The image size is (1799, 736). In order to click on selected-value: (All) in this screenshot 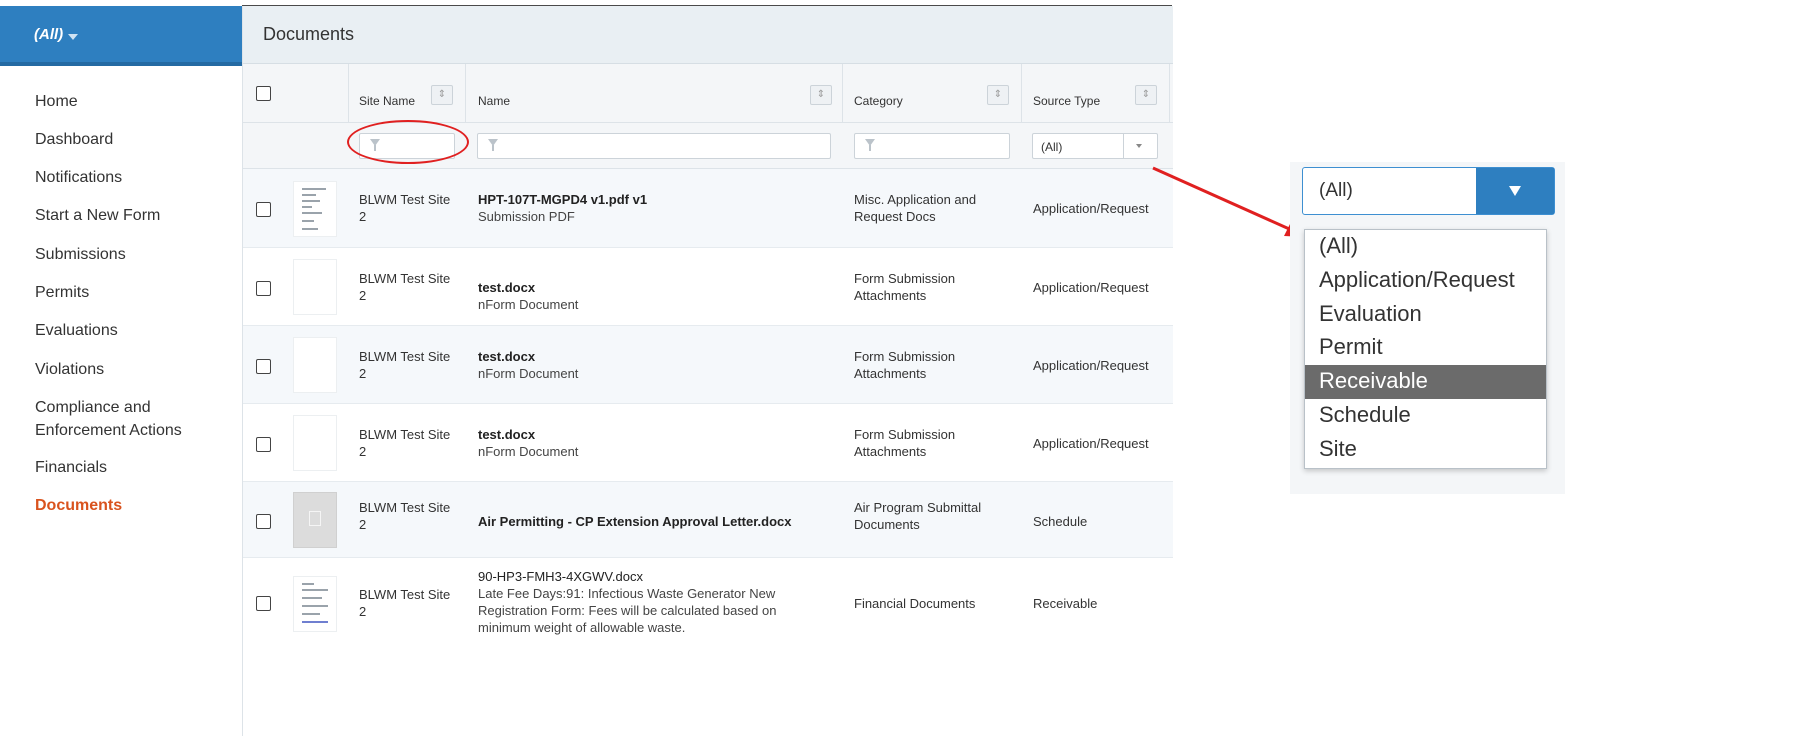, I will do `click(1336, 190)`.